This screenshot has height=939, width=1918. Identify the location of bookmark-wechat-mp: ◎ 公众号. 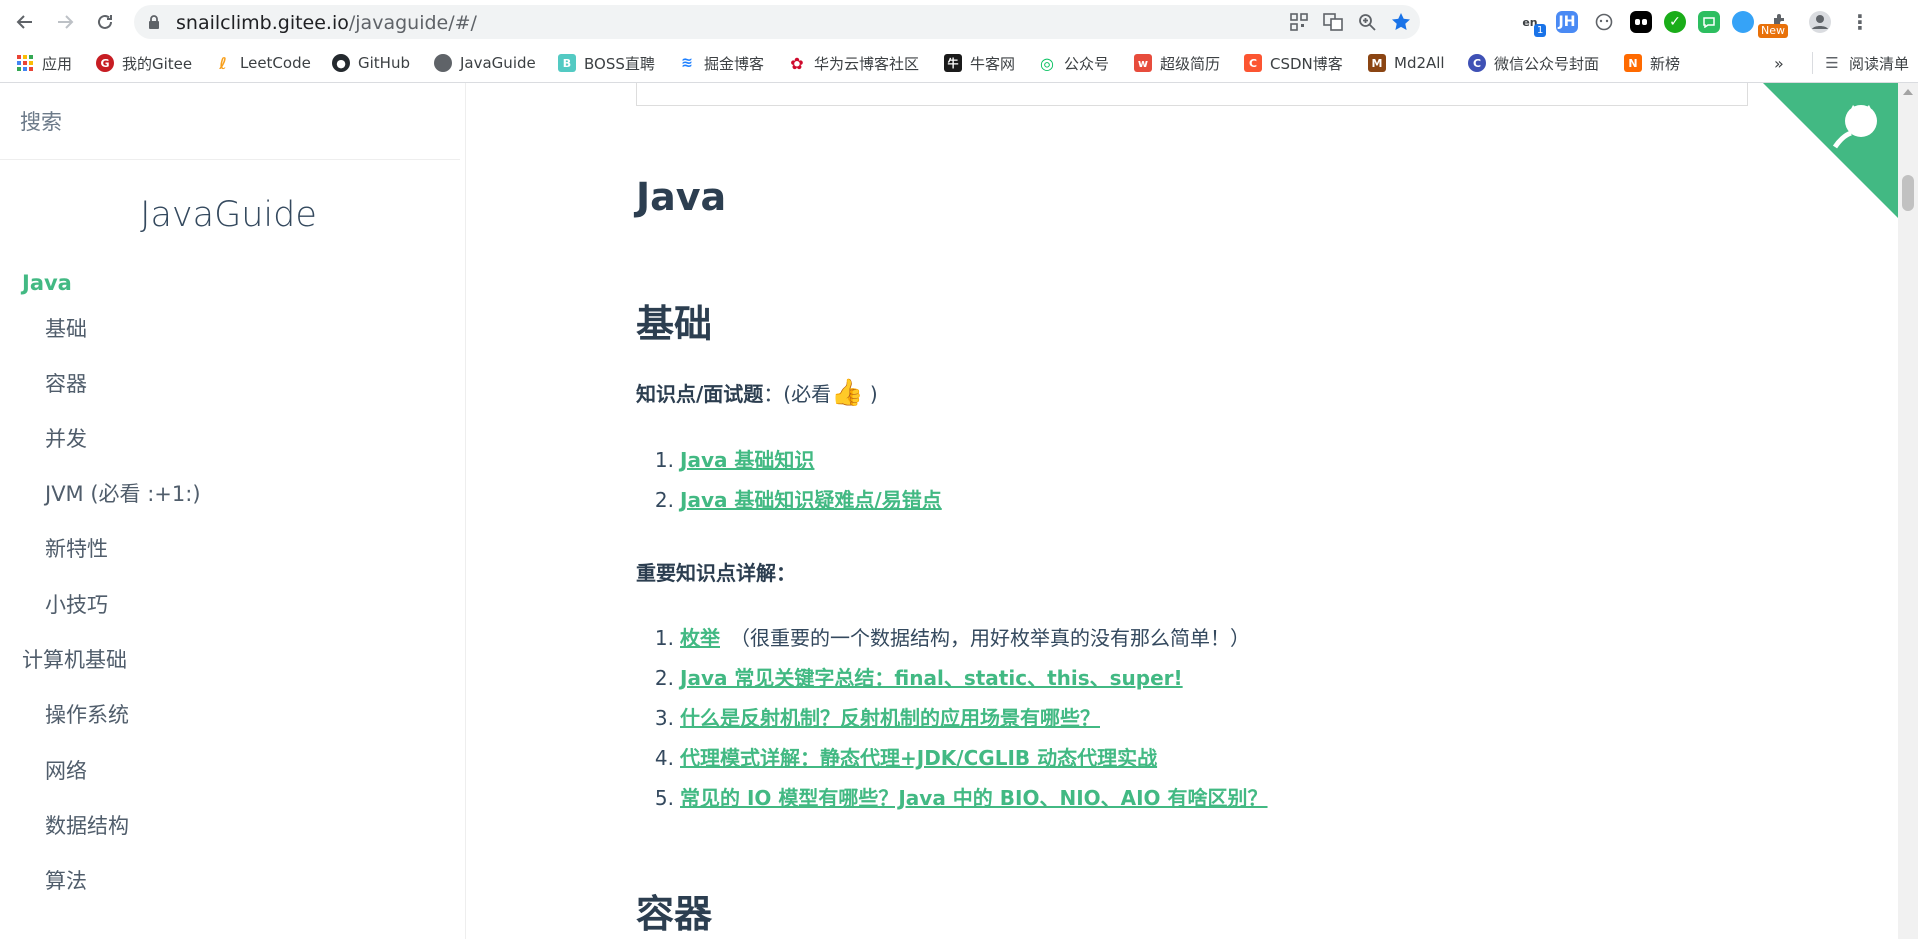
(1073, 63).